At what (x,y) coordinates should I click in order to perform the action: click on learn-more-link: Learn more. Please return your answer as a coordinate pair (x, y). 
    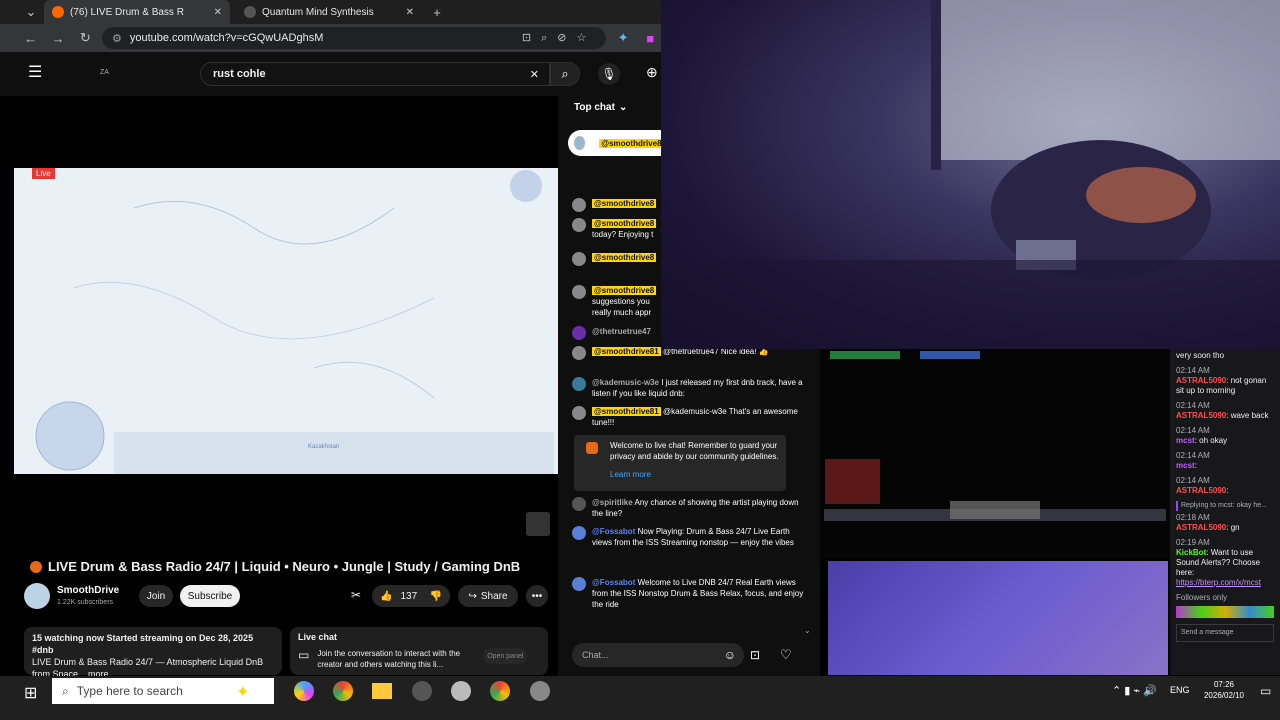
    Looking at the image, I should click on (695, 474).